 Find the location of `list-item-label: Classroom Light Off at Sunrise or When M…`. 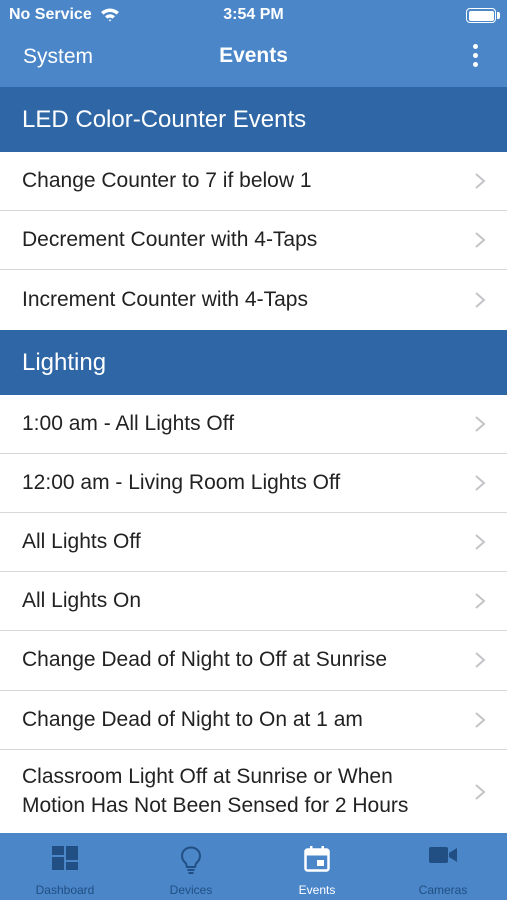

list-item-label: Classroom Light Off at Sunrise or When M… is located at coordinates (215, 790).